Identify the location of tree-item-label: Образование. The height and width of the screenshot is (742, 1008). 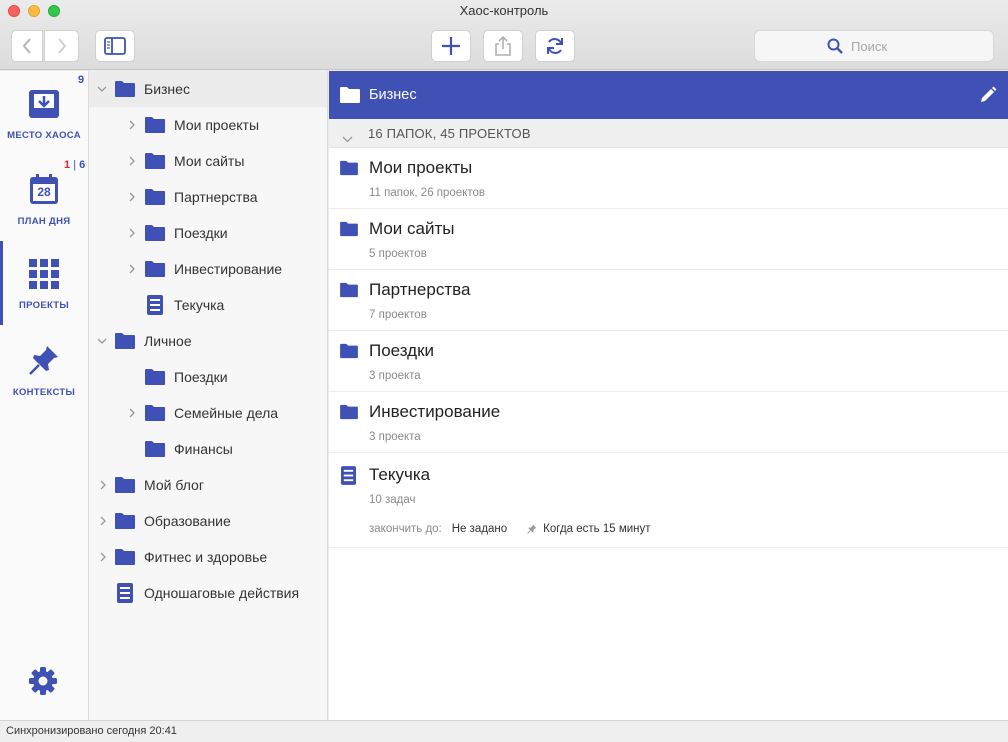
(187, 521).